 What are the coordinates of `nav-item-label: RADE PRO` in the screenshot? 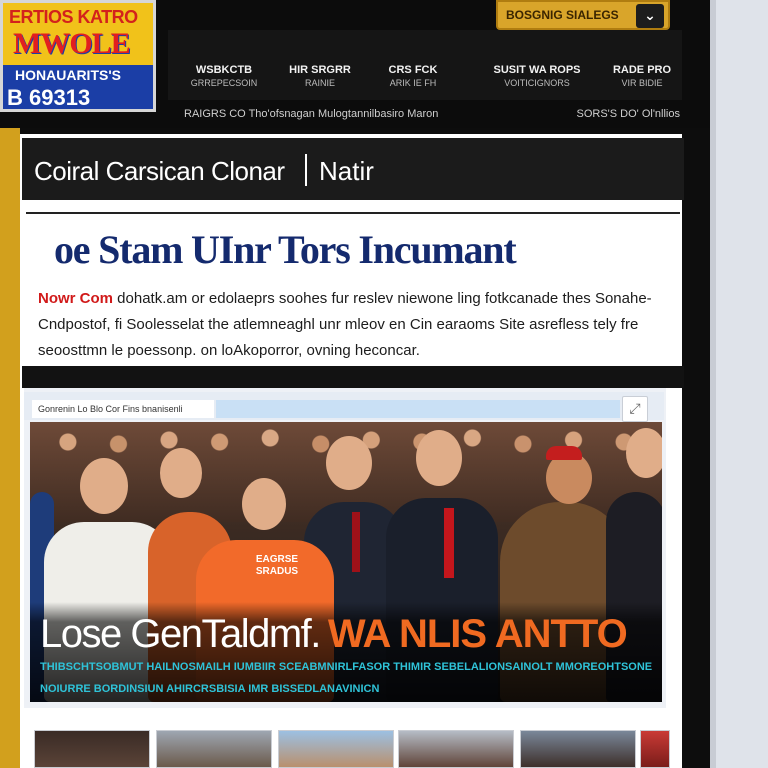 It's located at (642, 70).